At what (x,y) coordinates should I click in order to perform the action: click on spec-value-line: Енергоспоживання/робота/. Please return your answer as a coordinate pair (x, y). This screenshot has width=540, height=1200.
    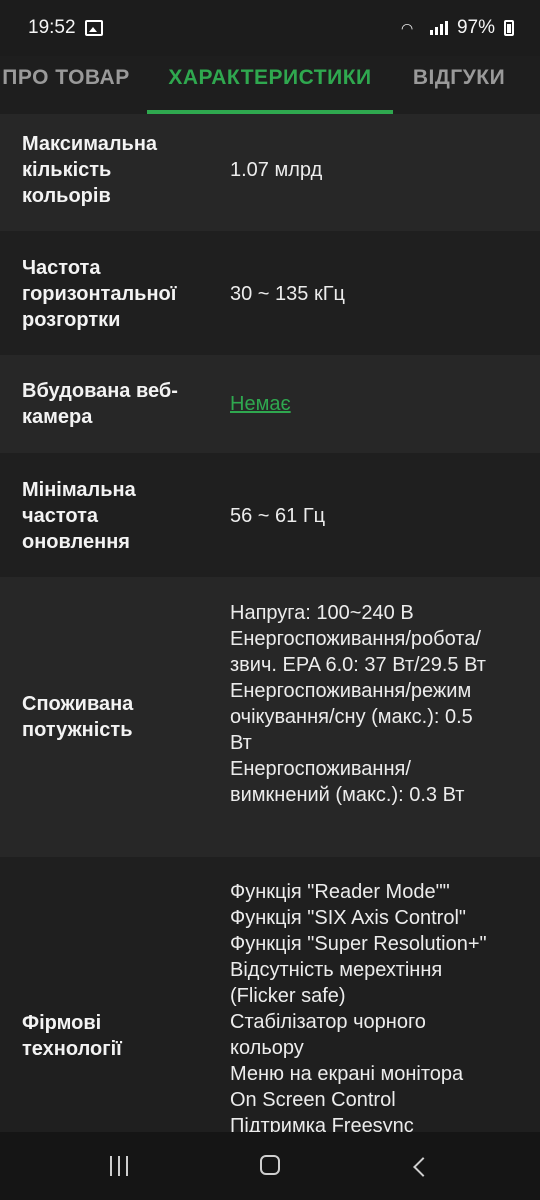
    Looking at the image, I should click on (355, 639).